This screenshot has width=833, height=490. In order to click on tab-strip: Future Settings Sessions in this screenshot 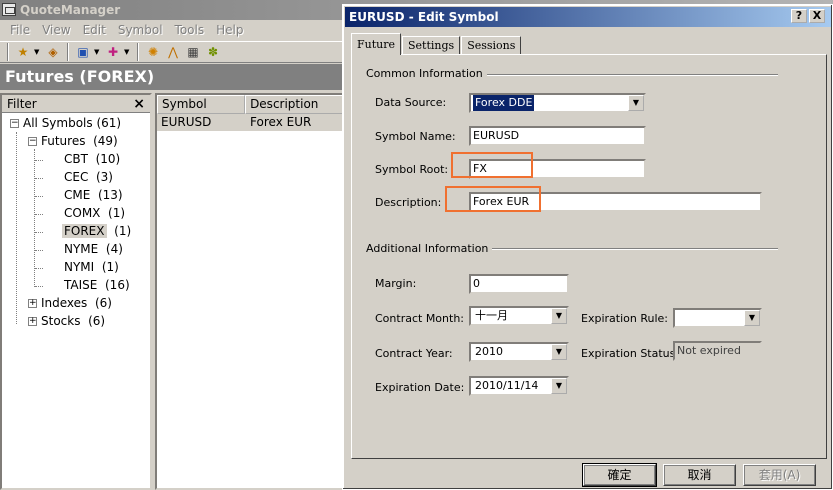, I will do `click(436, 44)`.